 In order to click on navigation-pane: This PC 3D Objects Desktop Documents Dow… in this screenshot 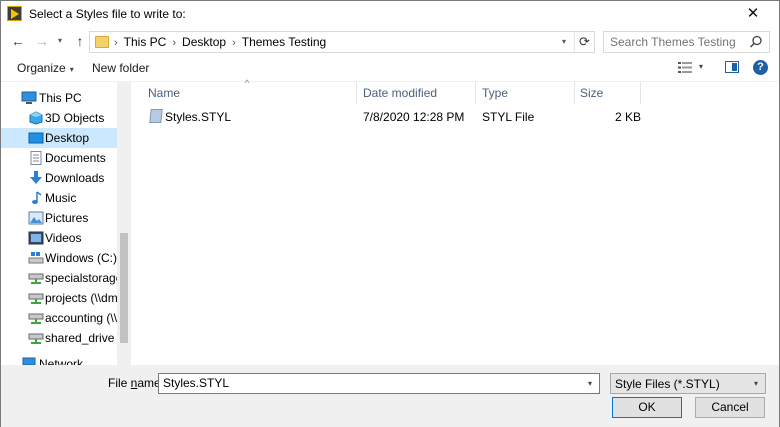, I will do `click(66, 224)`.